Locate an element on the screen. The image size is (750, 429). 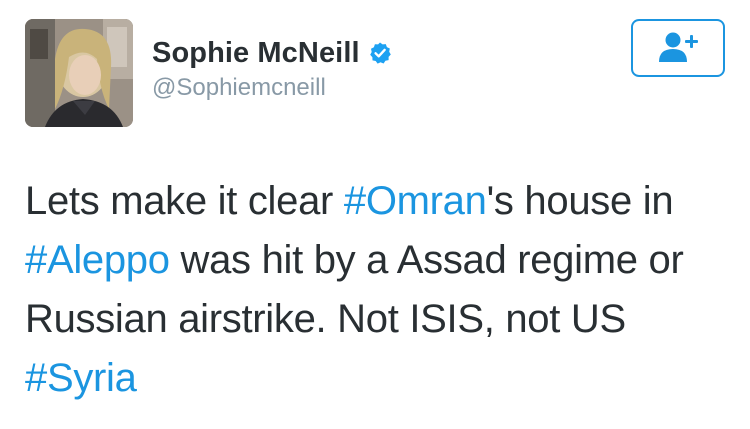
hashtag-link-aleppo: #Aleppo is located at coordinates (97, 260).